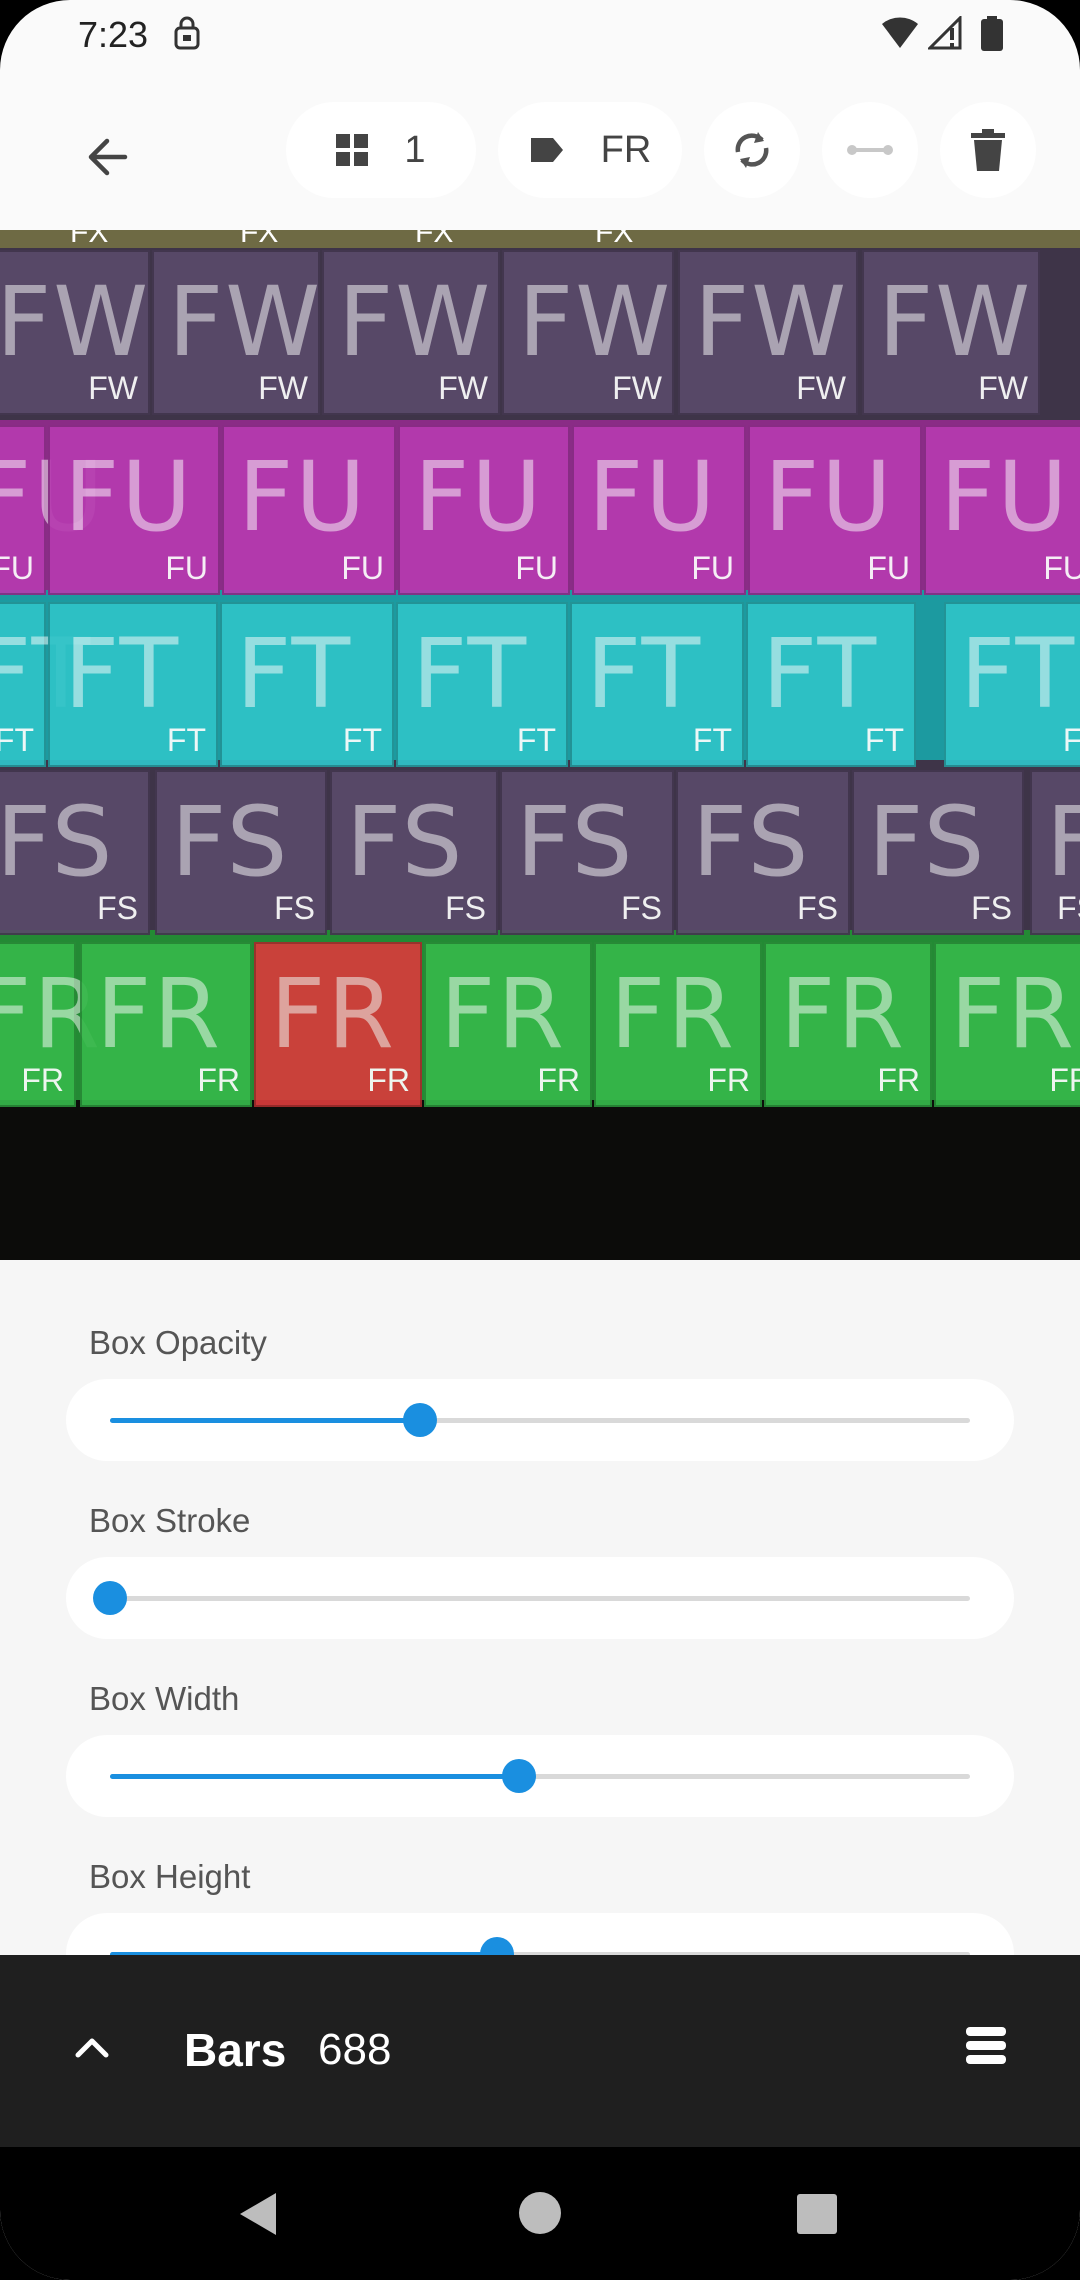 The height and width of the screenshot is (2280, 1080). I want to click on delete-button, so click(988, 150).